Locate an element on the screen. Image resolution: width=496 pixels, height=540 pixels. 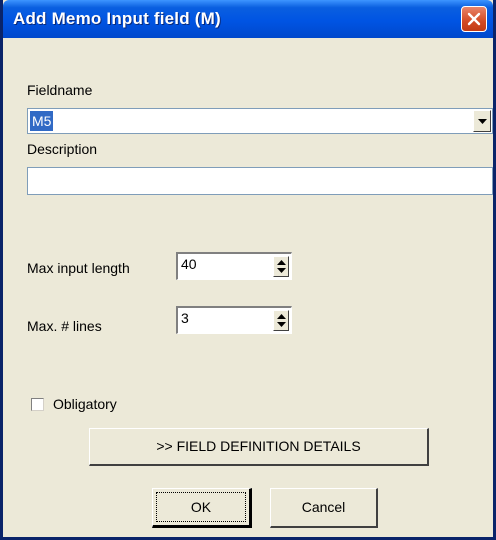
max-lines-spin-buttons is located at coordinates (281, 320).